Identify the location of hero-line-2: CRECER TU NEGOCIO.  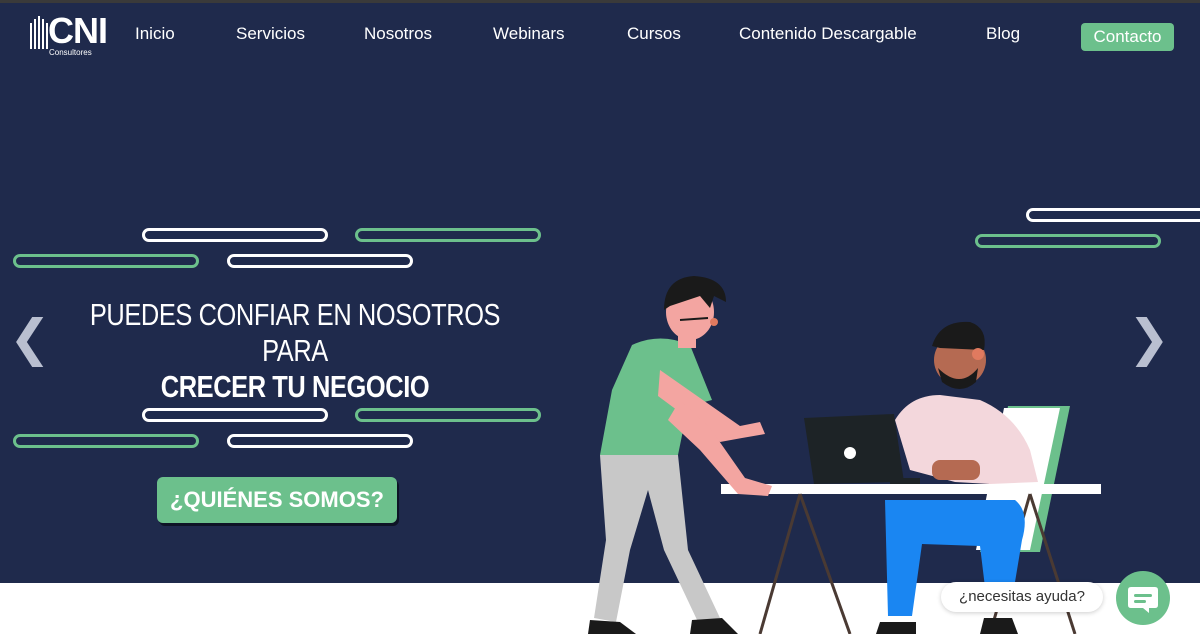
(295, 386).